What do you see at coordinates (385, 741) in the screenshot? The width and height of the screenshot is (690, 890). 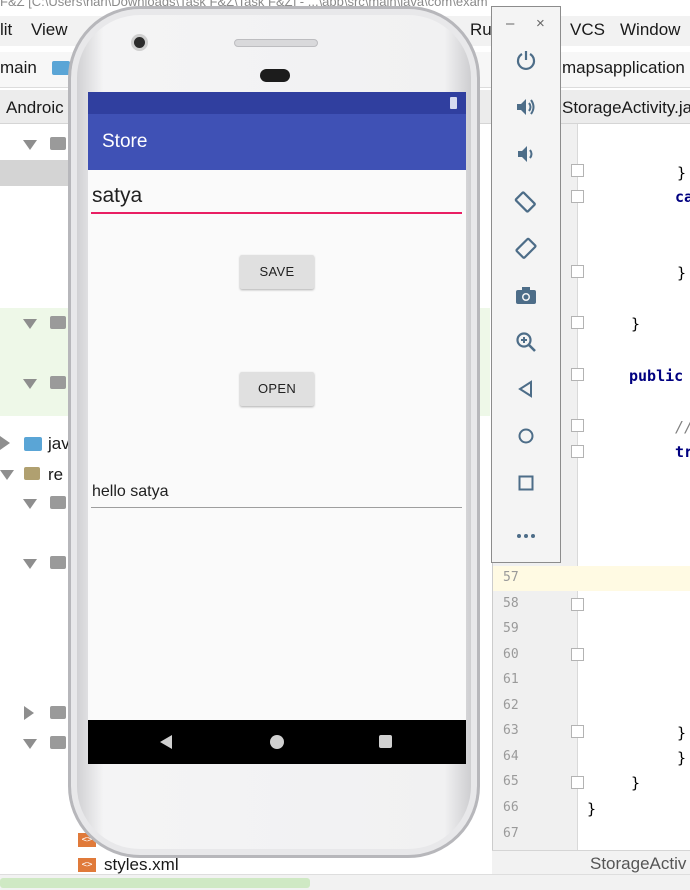 I see `nav-recents-icon` at bounding box center [385, 741].